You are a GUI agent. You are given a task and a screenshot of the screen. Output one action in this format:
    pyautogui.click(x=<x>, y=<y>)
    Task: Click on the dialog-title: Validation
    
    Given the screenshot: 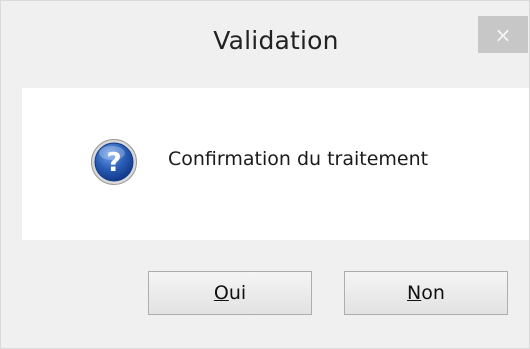 What is the action you would take?
    pyautogui.click(x=276, y=40)
    